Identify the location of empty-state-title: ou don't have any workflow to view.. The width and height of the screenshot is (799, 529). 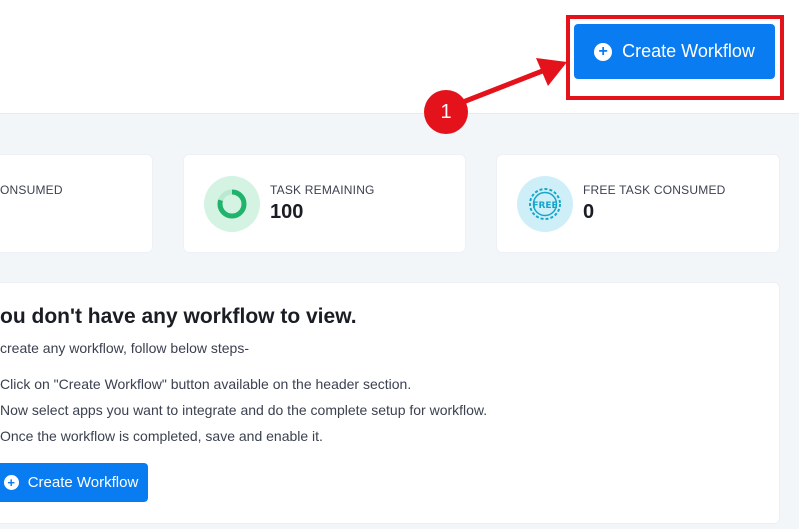
(178, 316).